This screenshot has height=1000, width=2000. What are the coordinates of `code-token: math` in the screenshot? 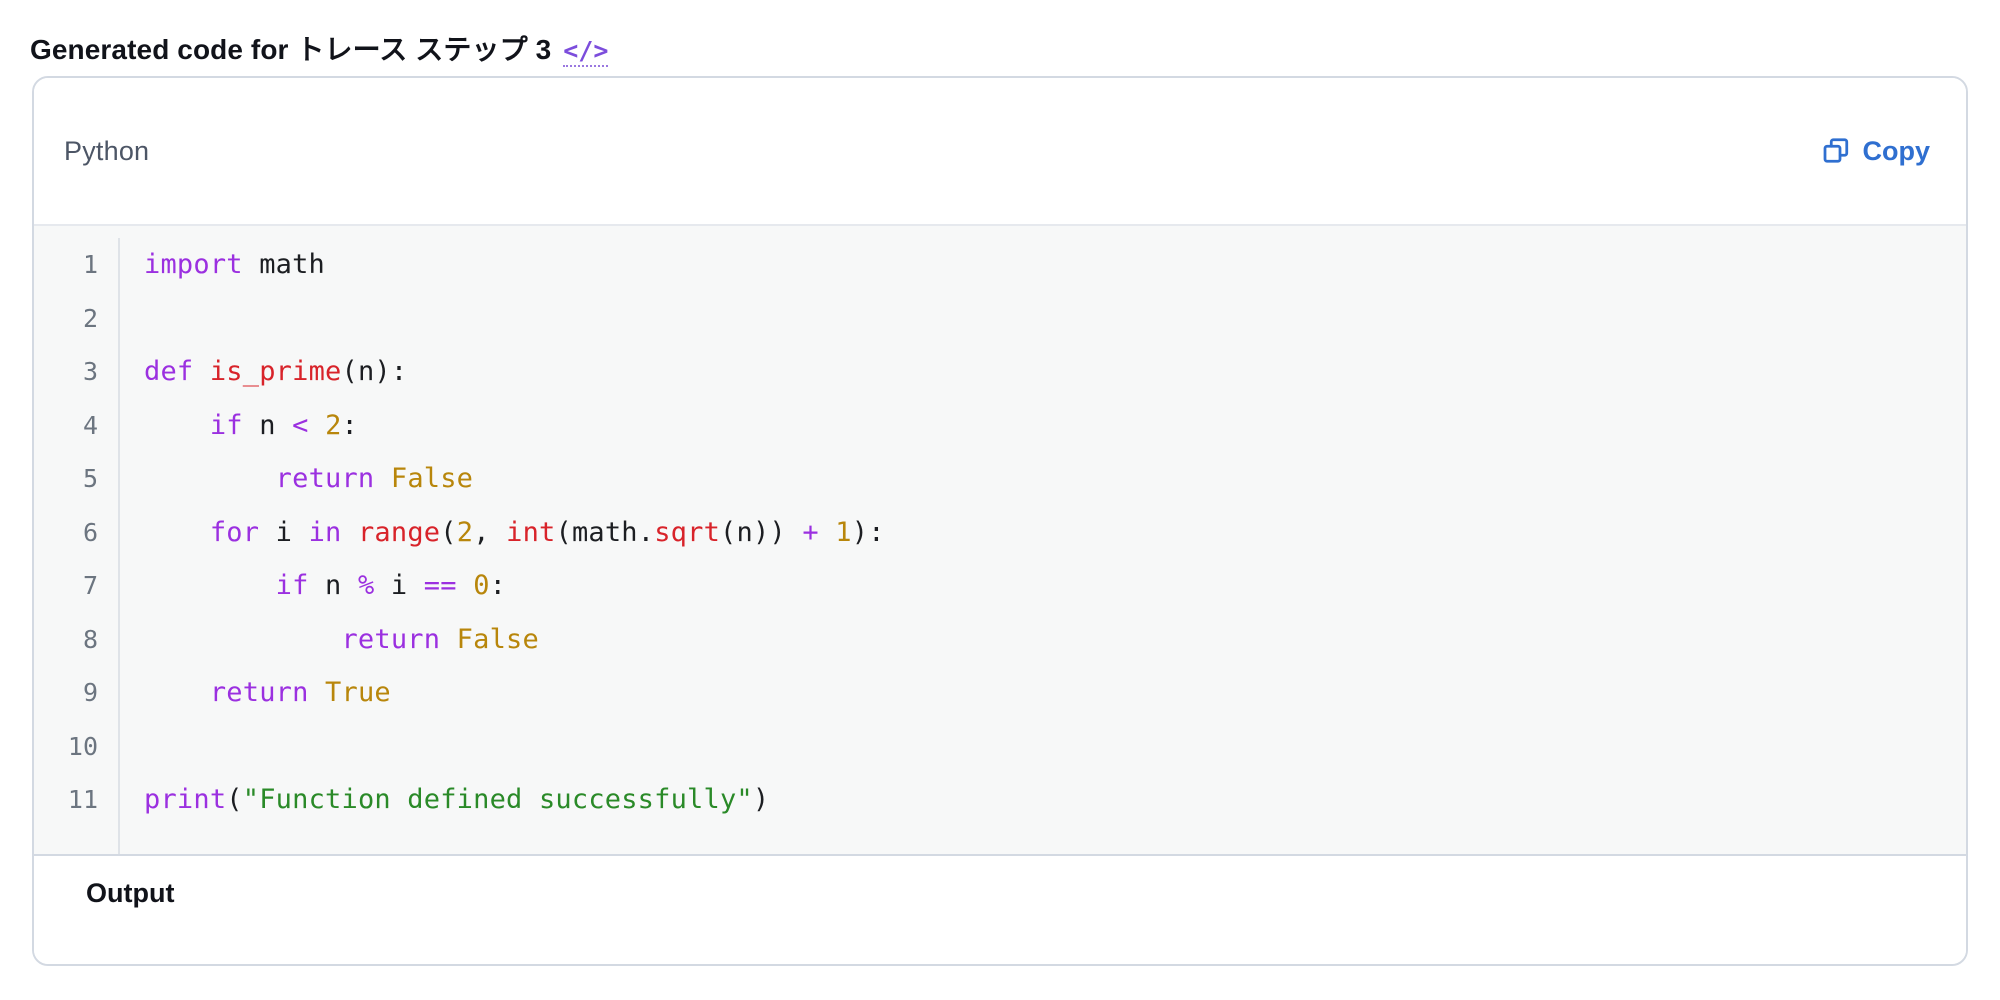 It's located at (284, 264).